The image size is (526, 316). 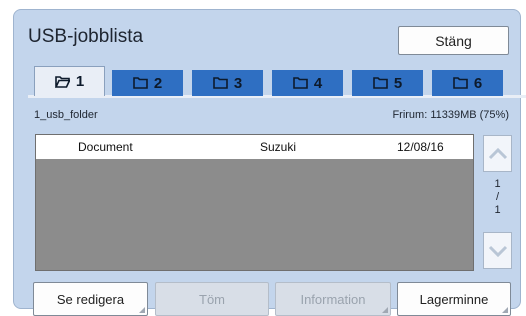 I want to click on edit-button: Se redigera, so click(x=90, y=299).